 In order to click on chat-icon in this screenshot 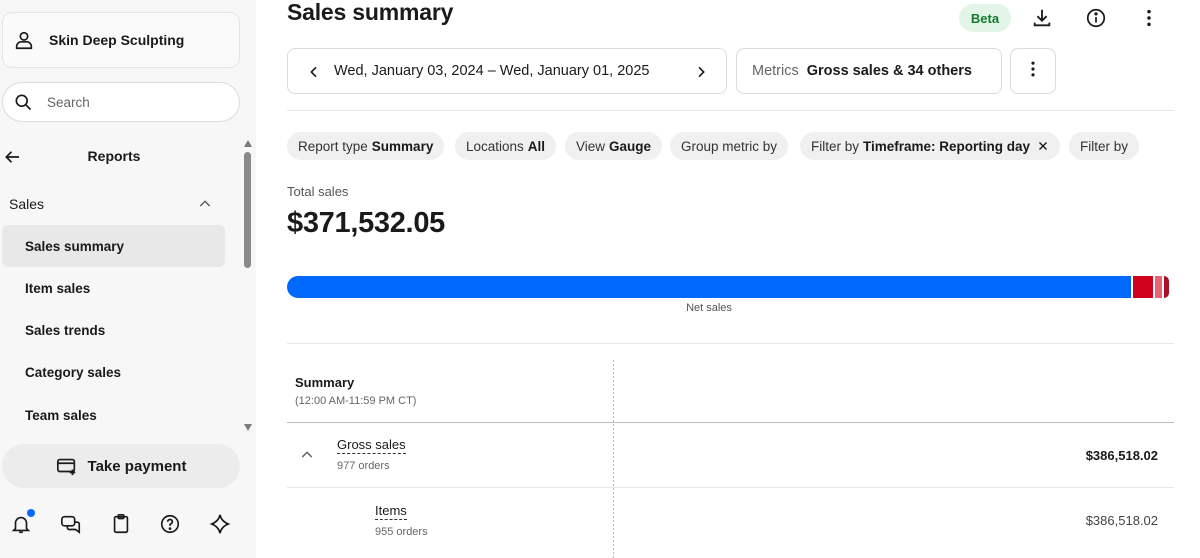, I will do `click(71, 524)`.